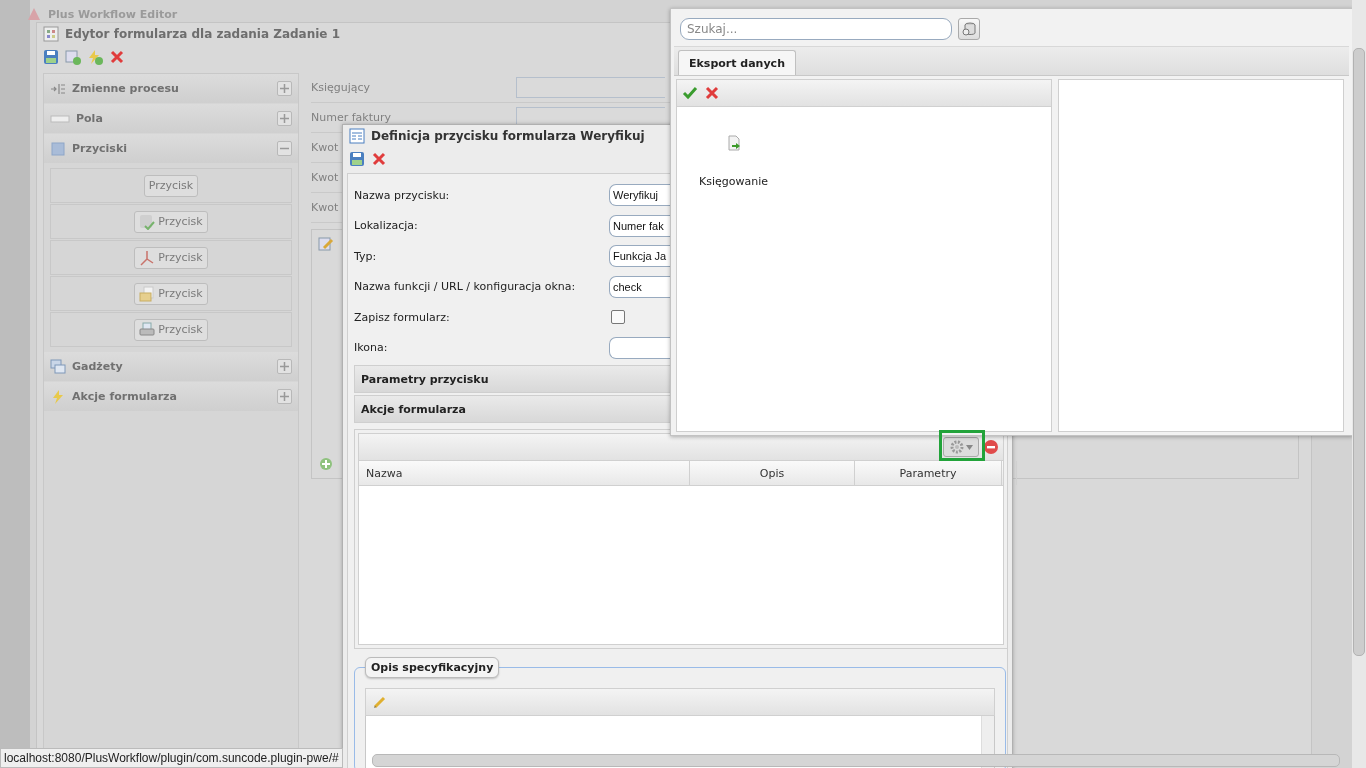 The width and height of the screenshot is (1366, 768). What do you see at coordinates (386, 226) in the screenshot?
I see `field-label: Lokalizacja:` at bounding box center [386, 226].